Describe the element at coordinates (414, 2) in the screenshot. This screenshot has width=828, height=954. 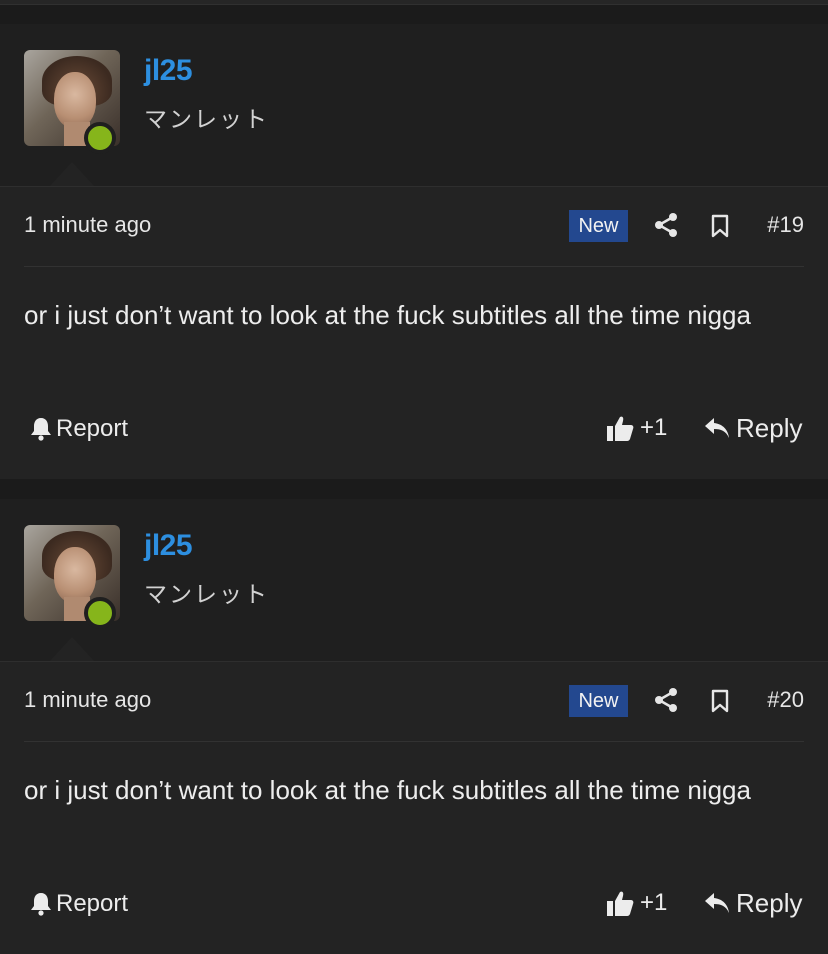
I see `top-divider` at that location.